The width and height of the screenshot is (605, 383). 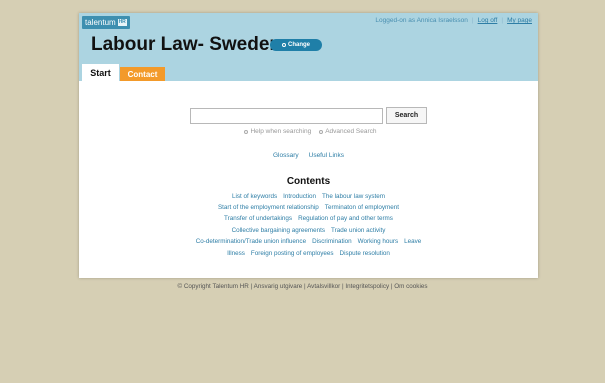 What do you see at coordinates (286, 116) in the screenshot?
I see `search-input` at bounding box center [286, 116].